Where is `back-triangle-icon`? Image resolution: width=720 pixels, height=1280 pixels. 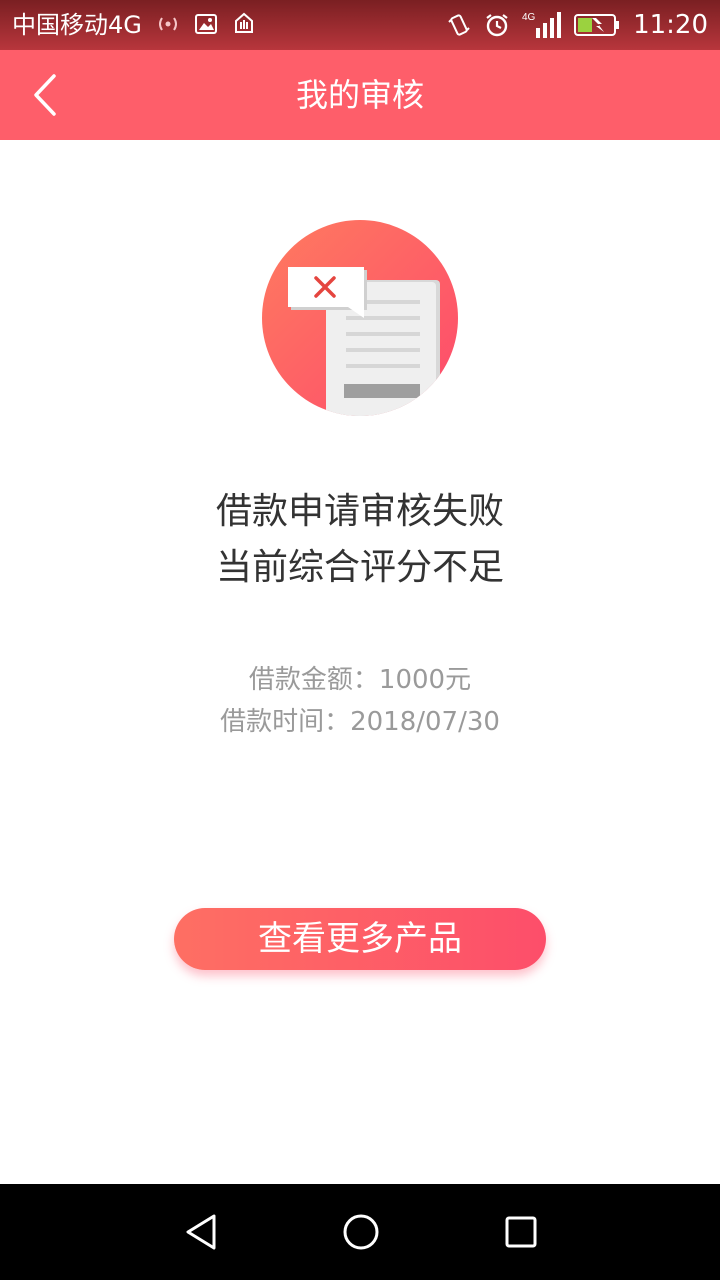 back-triangle-icon is located at coordinates (202, 1232).